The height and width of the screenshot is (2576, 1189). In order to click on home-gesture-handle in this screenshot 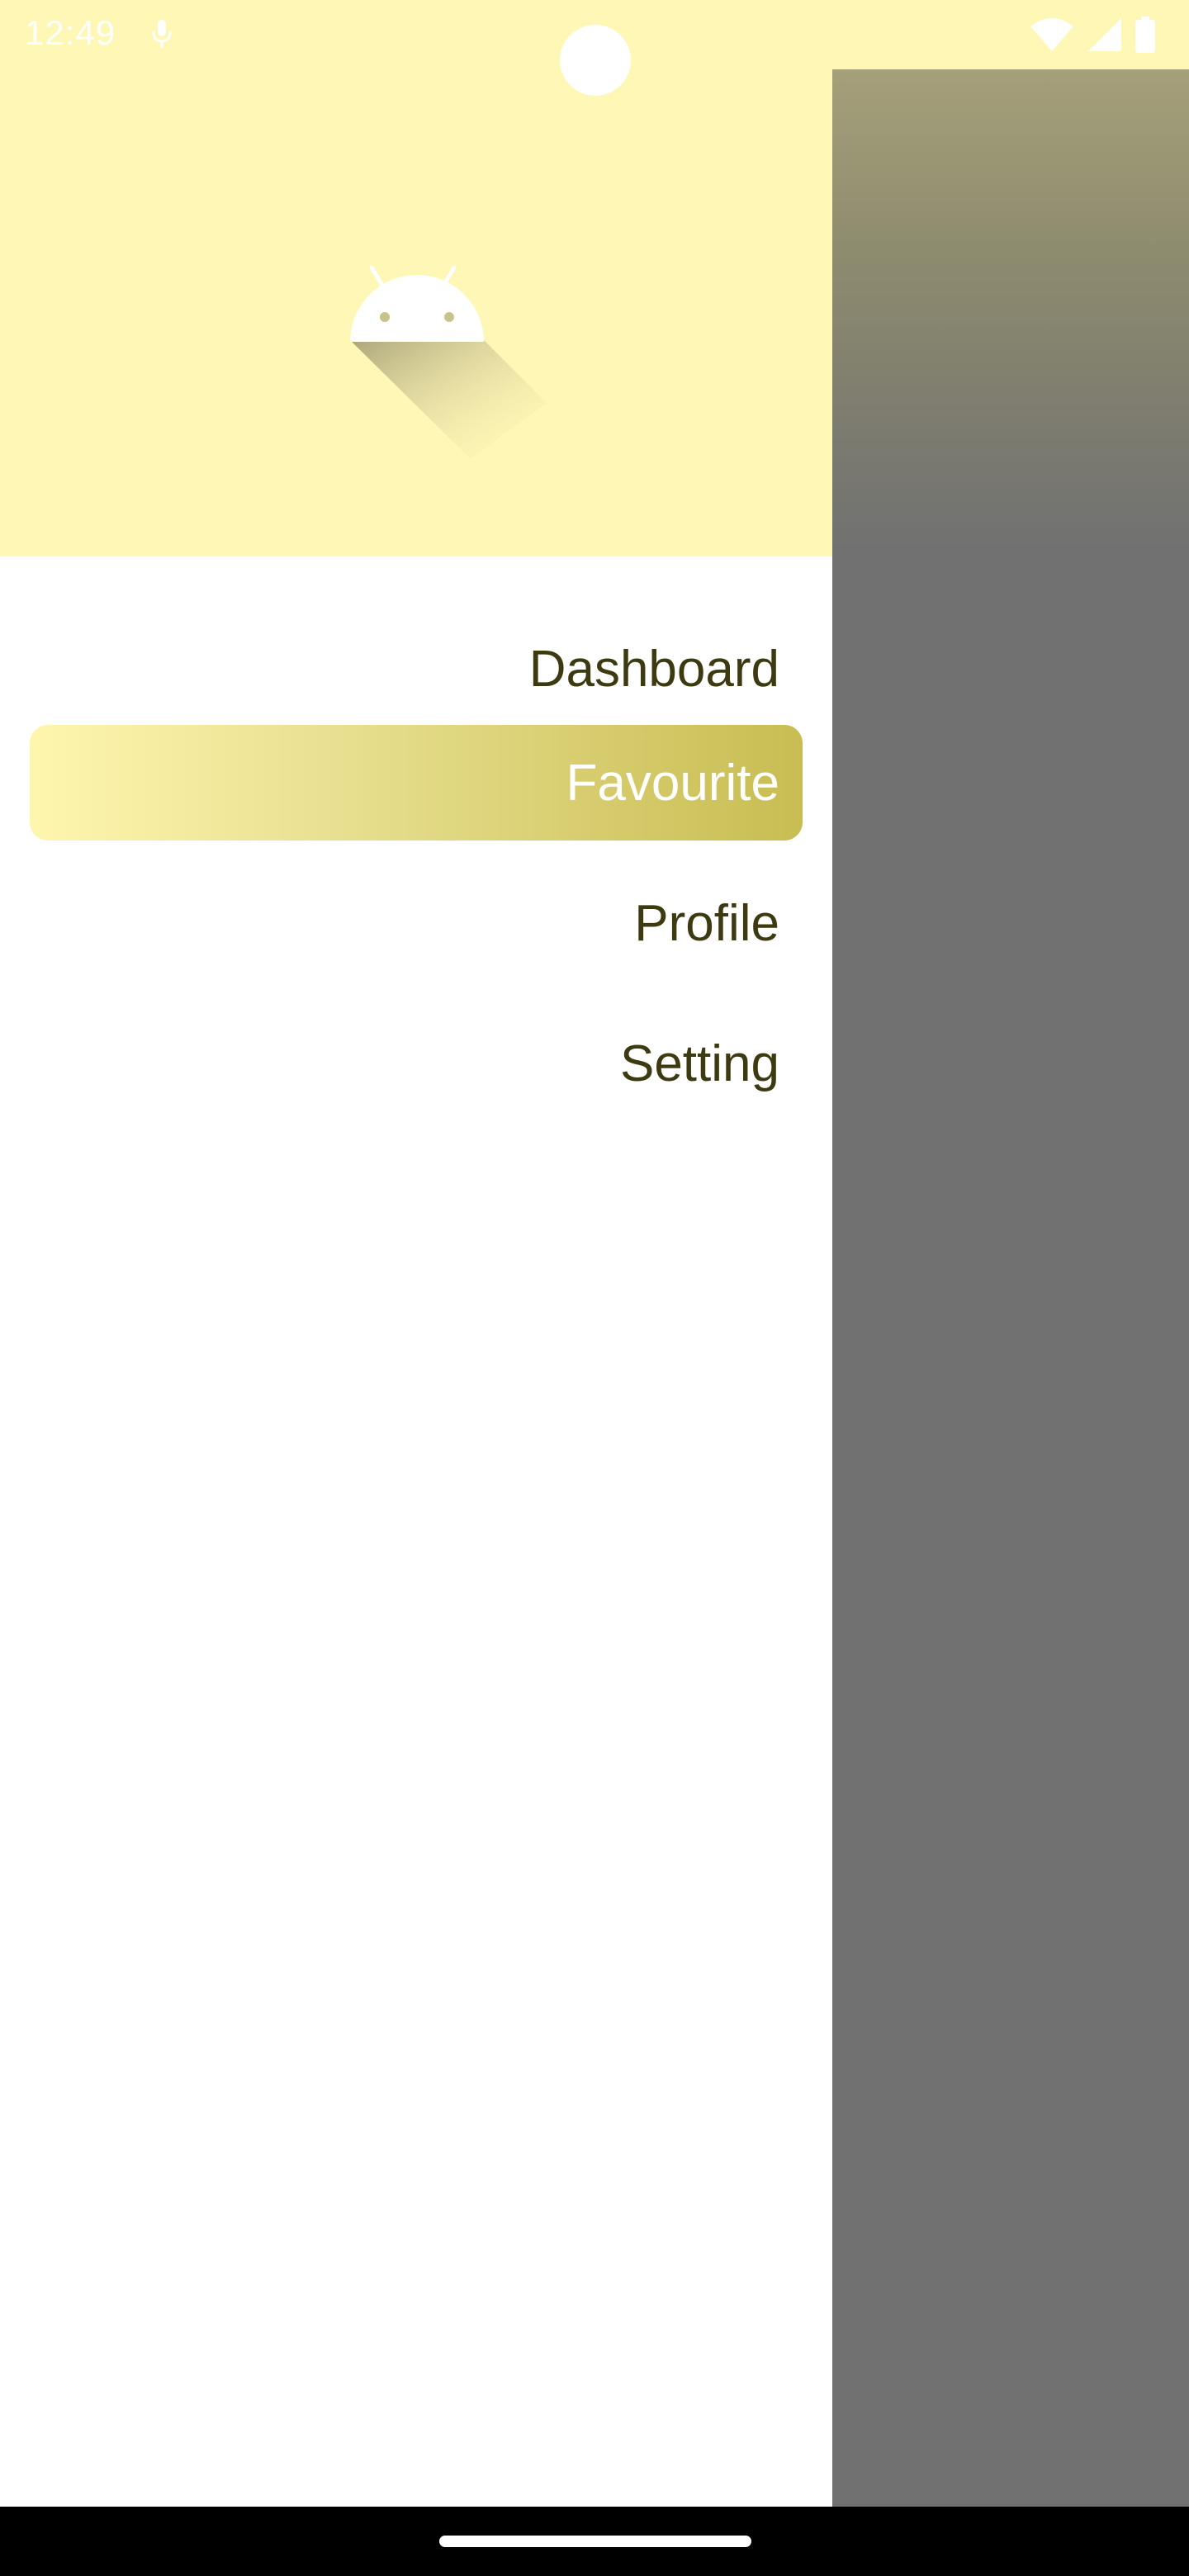, I will do `click(595, 2541)`.